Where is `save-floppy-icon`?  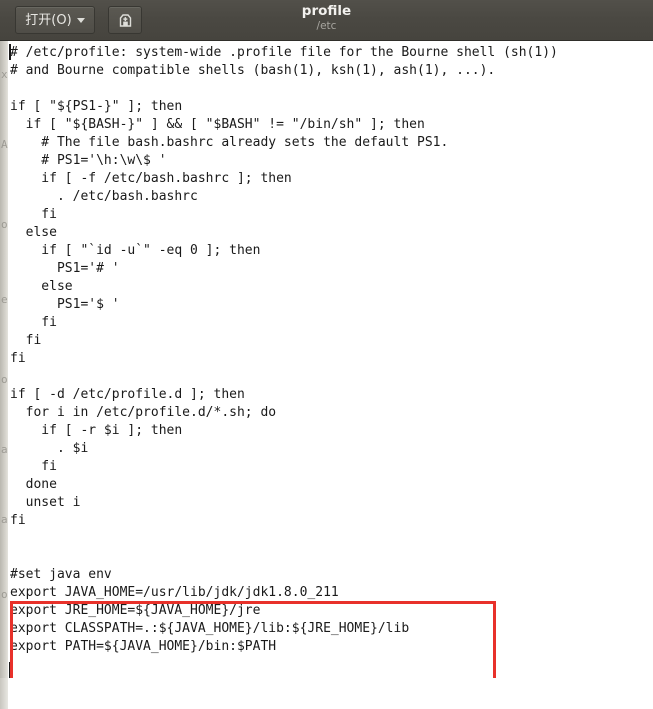
save-floppy-icon is located at coordinates (125, 20).